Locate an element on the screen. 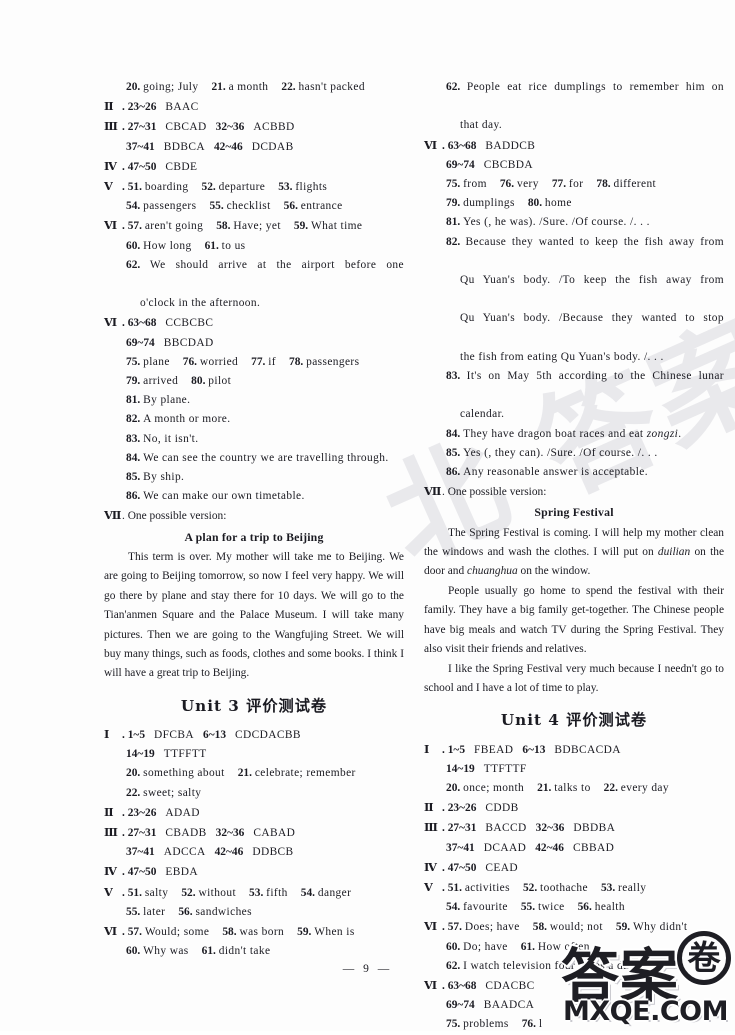 This screenshot has height=1035, width=735. answer-letters: BBCDAD is located at coordinates (188, 342).